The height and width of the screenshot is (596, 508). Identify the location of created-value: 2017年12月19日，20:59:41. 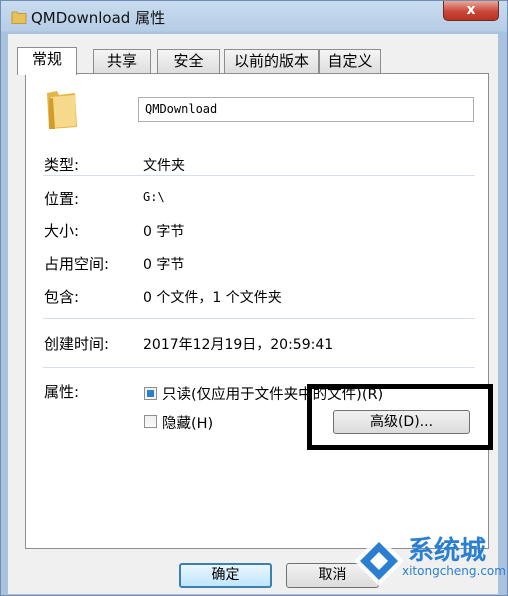
(238, 345).